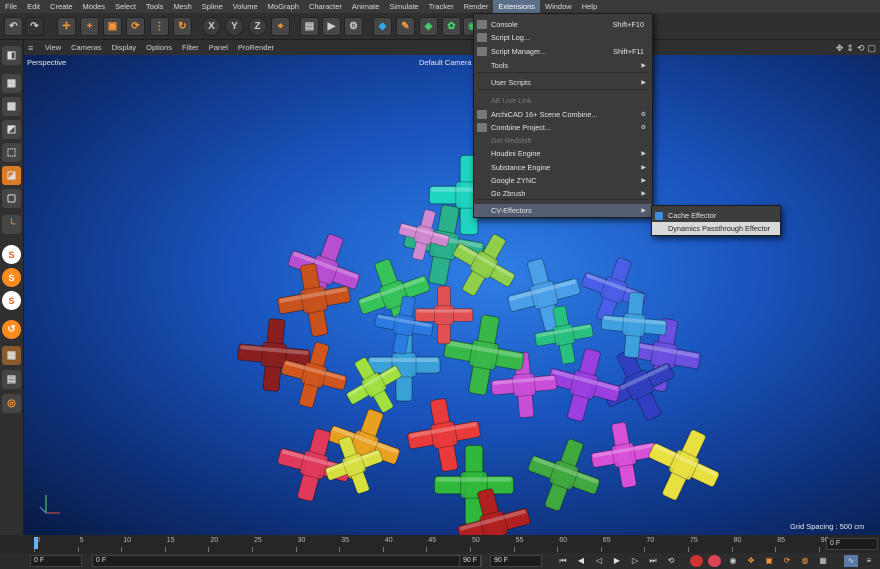 The height and width of the screenshot is (569, 880). What do you see at coordinates (733, 561) in the screenshot?
I see `keyframe-selection-icon: ◉` at bounding box center [733, 561].